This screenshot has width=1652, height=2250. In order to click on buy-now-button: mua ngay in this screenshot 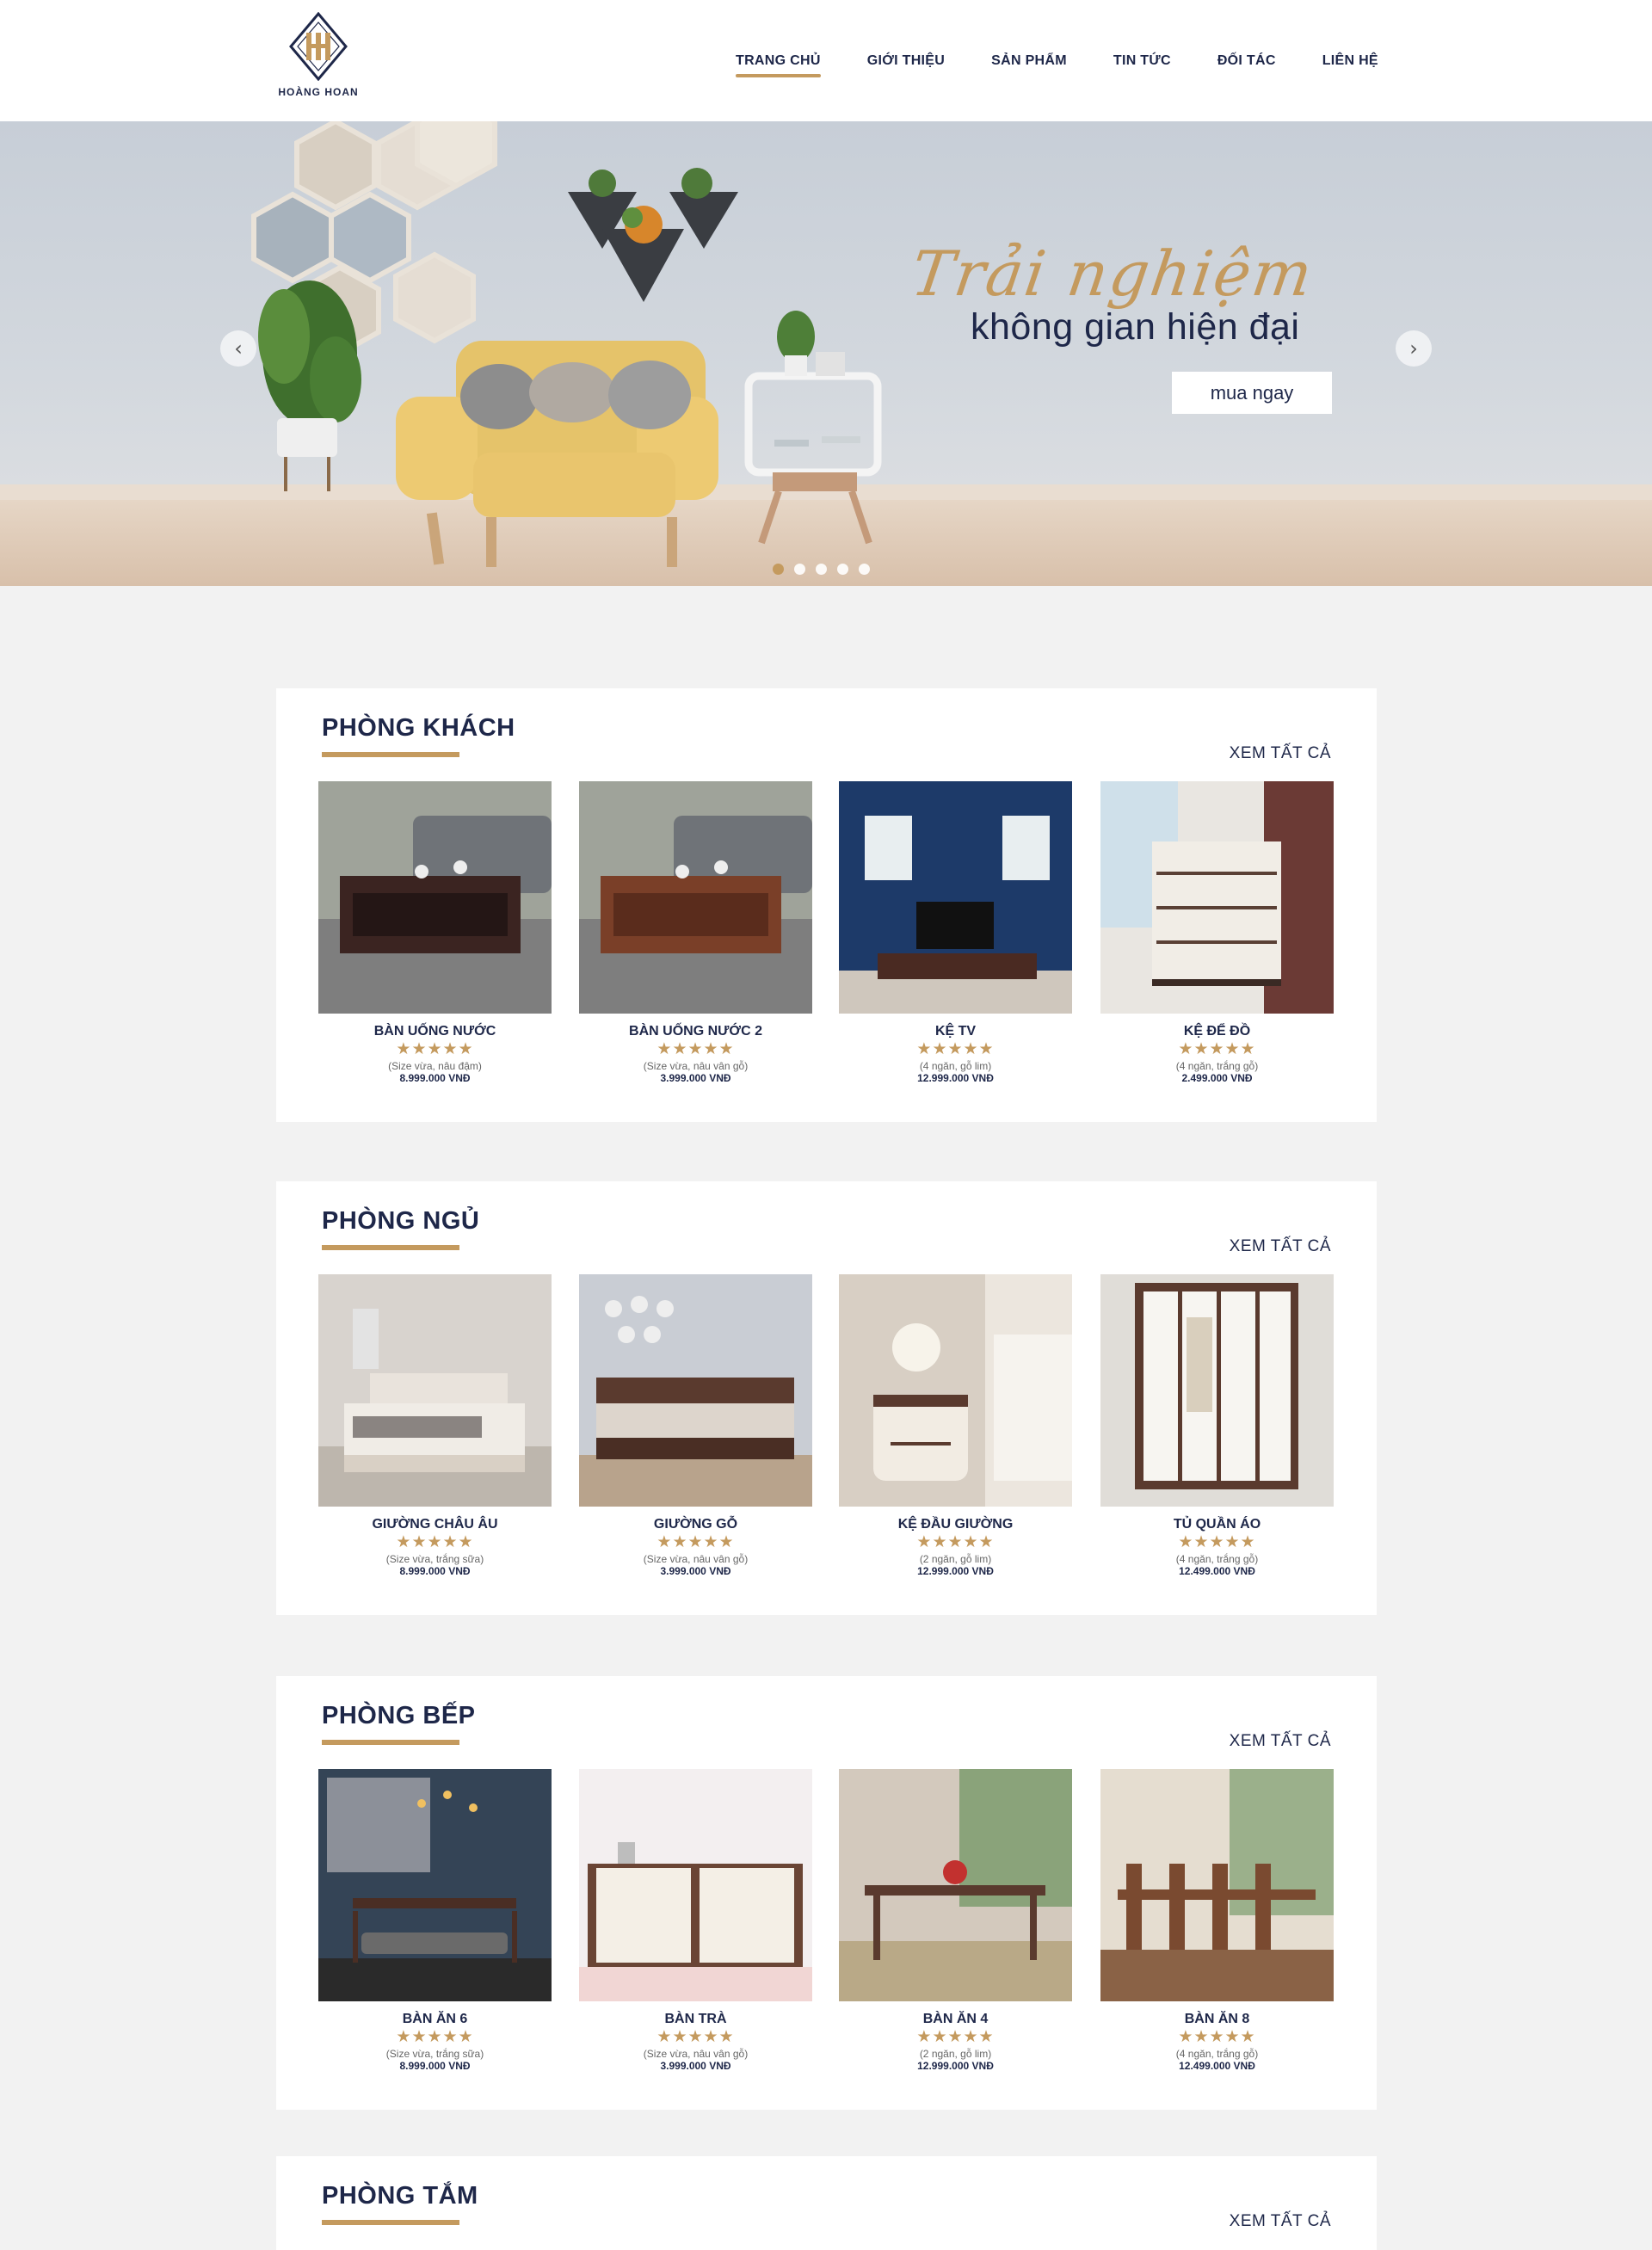, I will do `click(1252, 393)`.